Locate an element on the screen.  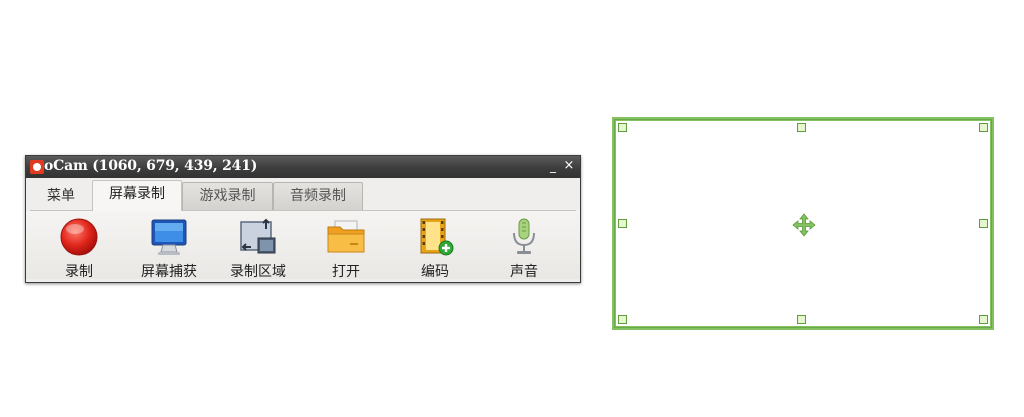
window-title: oCam (1060, 679, 439, 241) is located at coordinates (151, 166).